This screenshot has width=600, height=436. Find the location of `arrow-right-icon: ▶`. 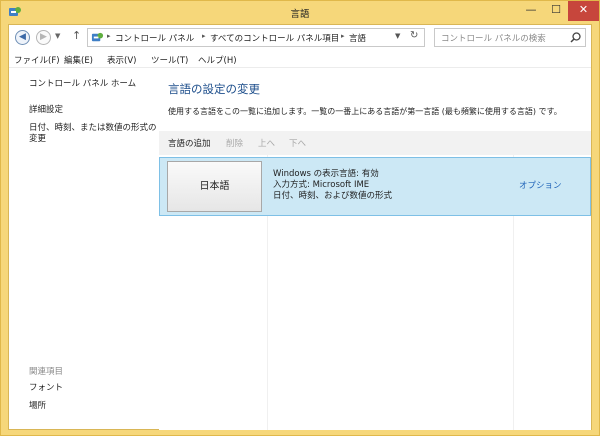

arrow-right-icon: ▶ is located at coordinates (43, 37).